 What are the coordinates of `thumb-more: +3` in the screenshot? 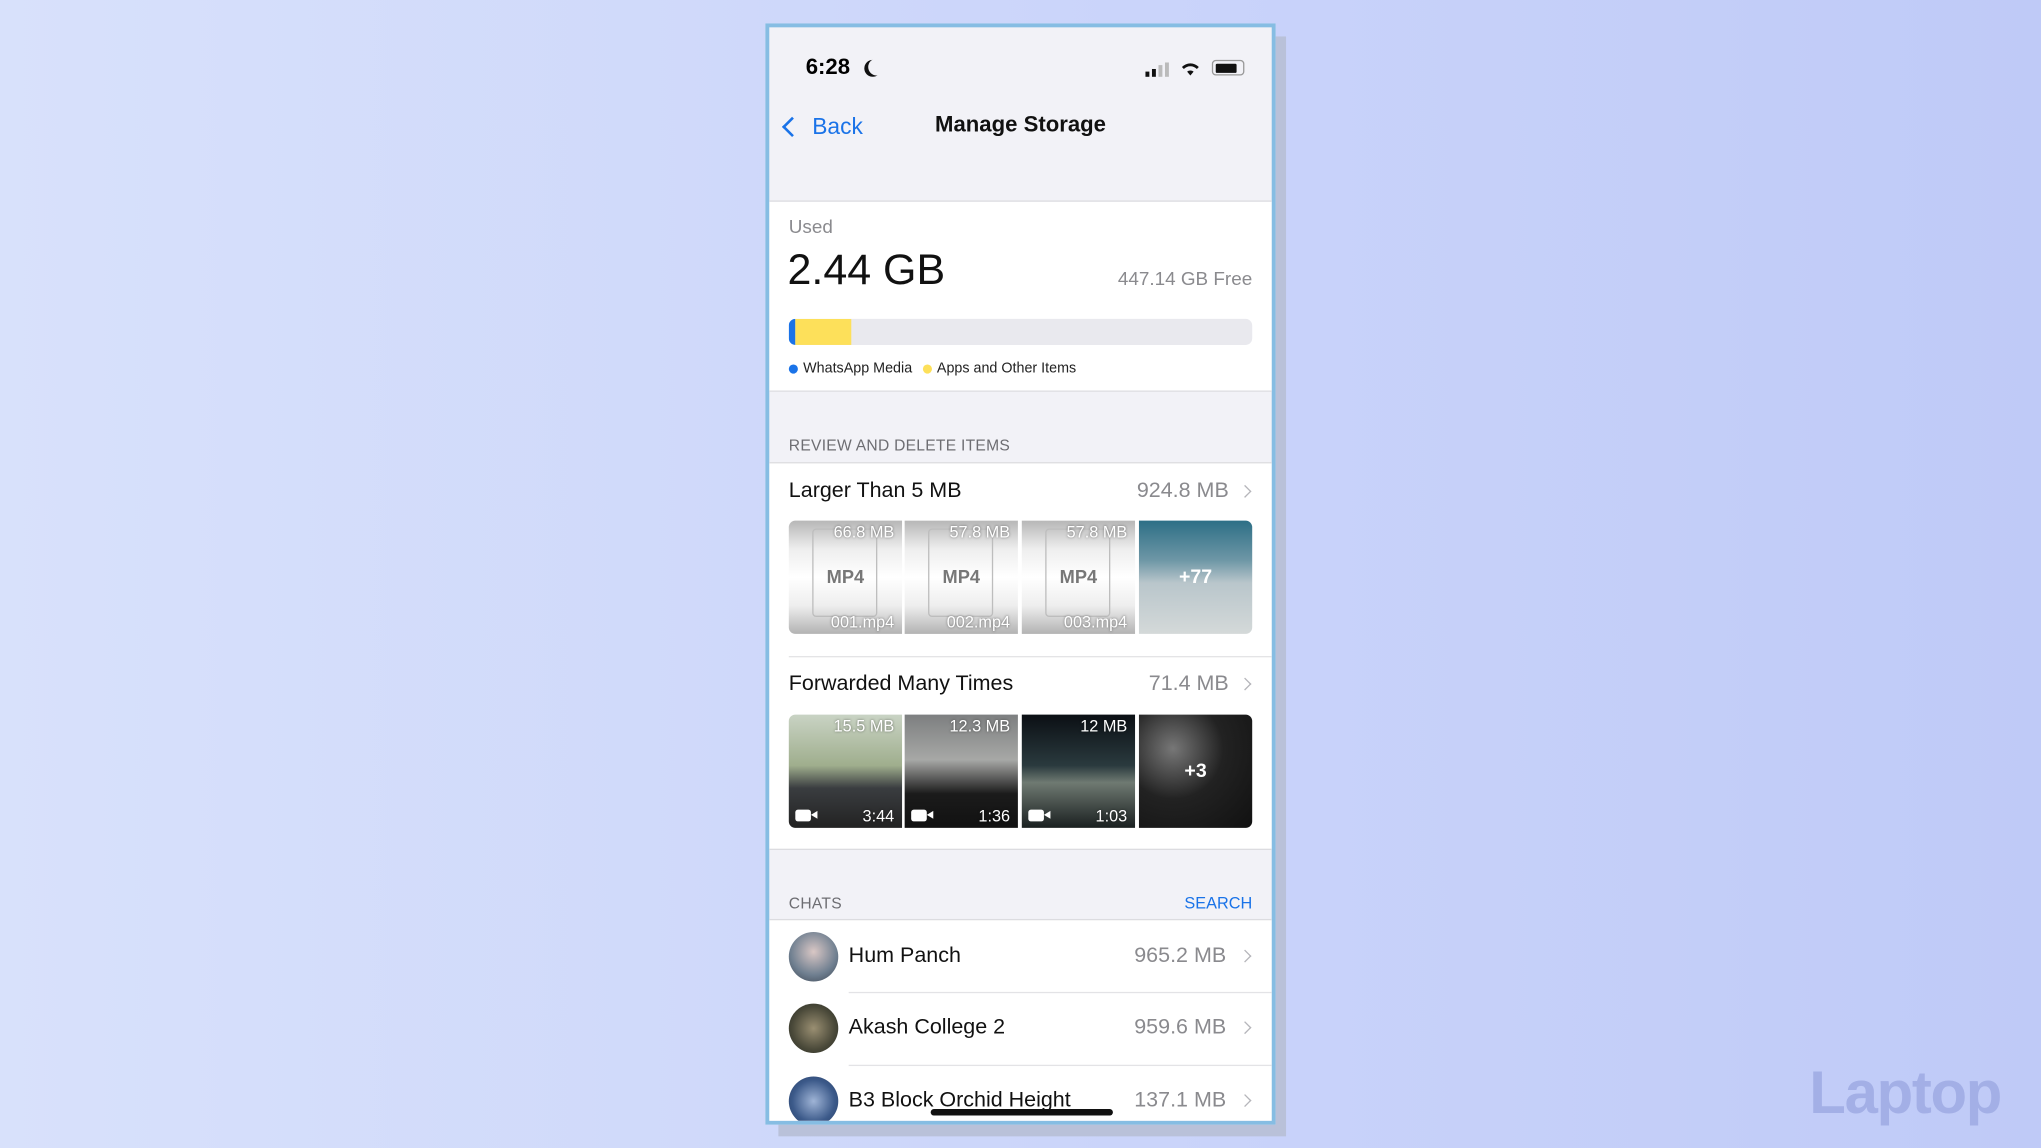 It's located at (1195, 771).